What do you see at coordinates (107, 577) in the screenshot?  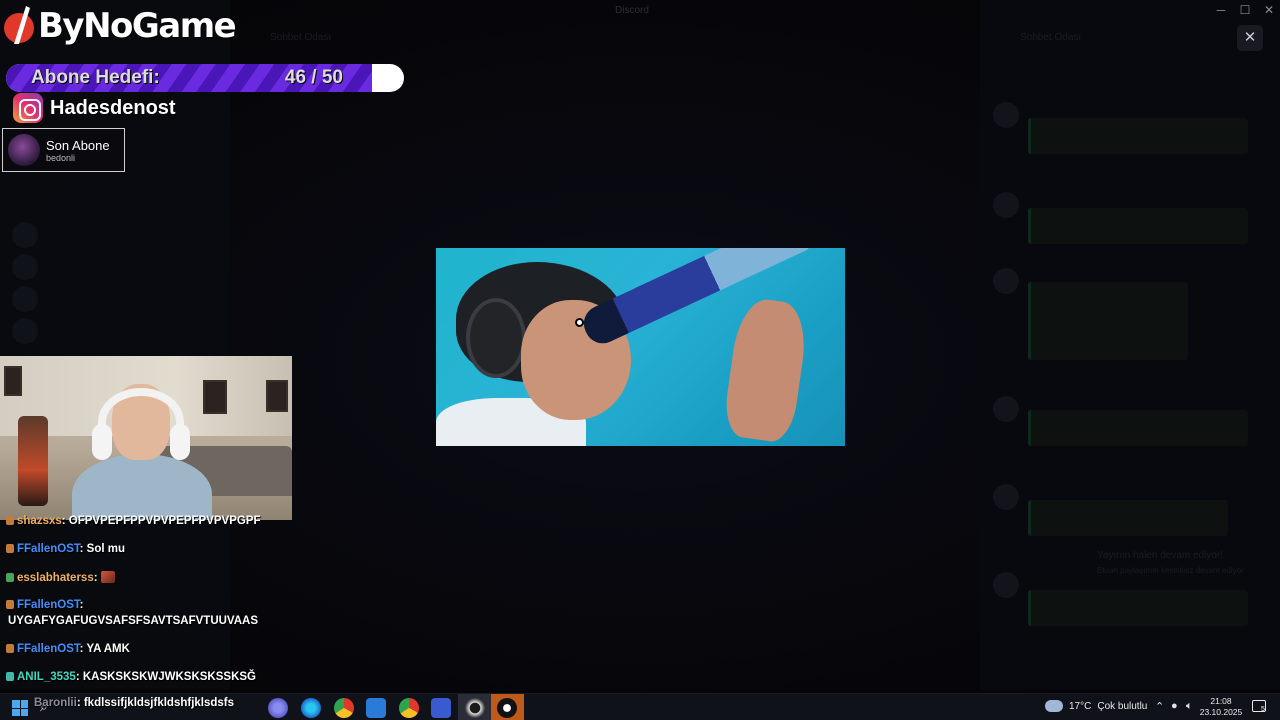 I see `emote-icon` at bounding box center [107, 577].